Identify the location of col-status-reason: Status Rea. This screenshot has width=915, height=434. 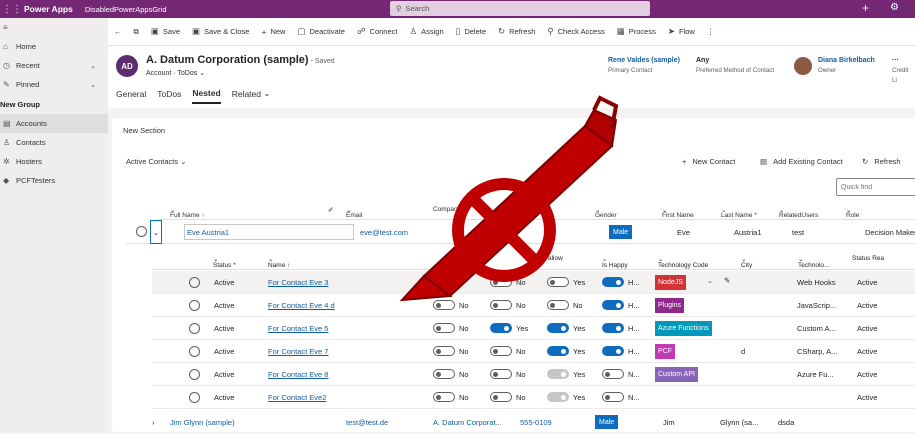
(868, 258).